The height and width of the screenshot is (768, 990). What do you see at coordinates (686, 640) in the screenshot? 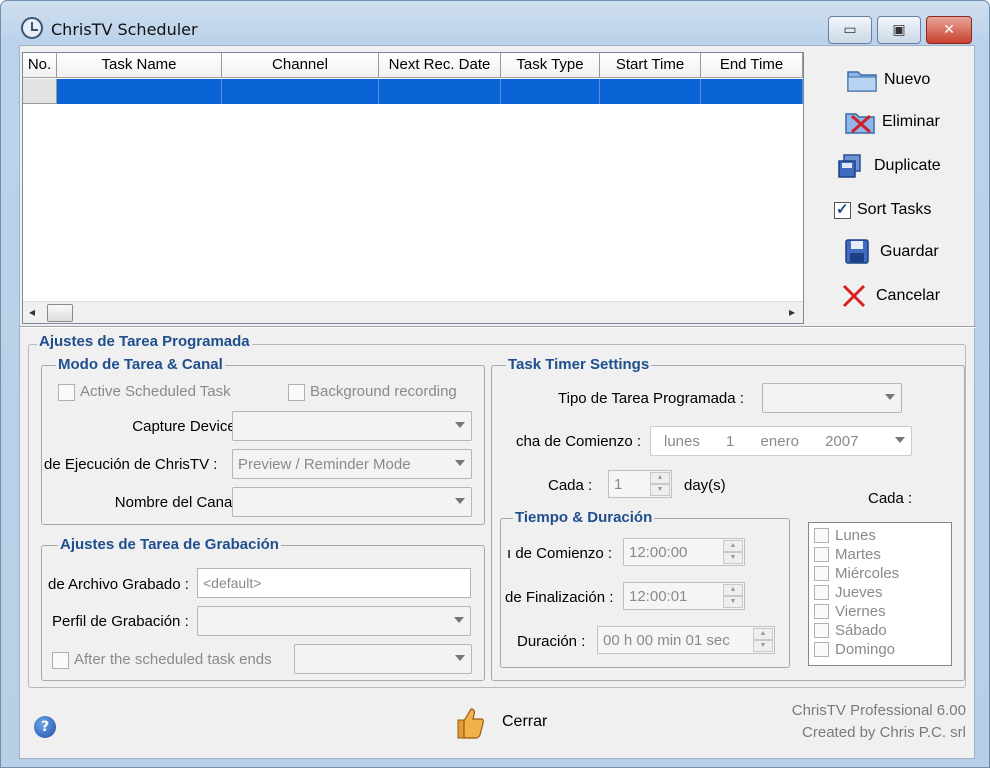
I see `duracion-input: 00 h 00 min 01 sec ▲ ▼` at bounding box center [686, 640].